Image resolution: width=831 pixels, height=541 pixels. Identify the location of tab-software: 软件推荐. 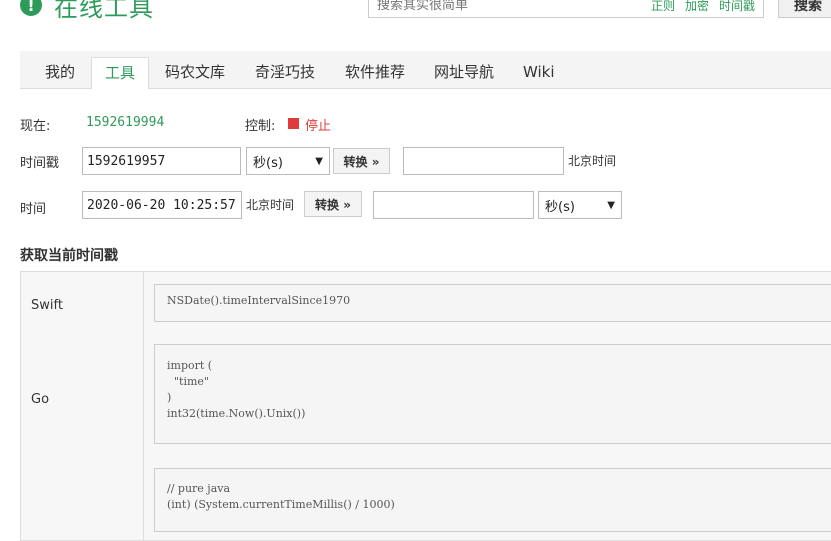
(375, 73).